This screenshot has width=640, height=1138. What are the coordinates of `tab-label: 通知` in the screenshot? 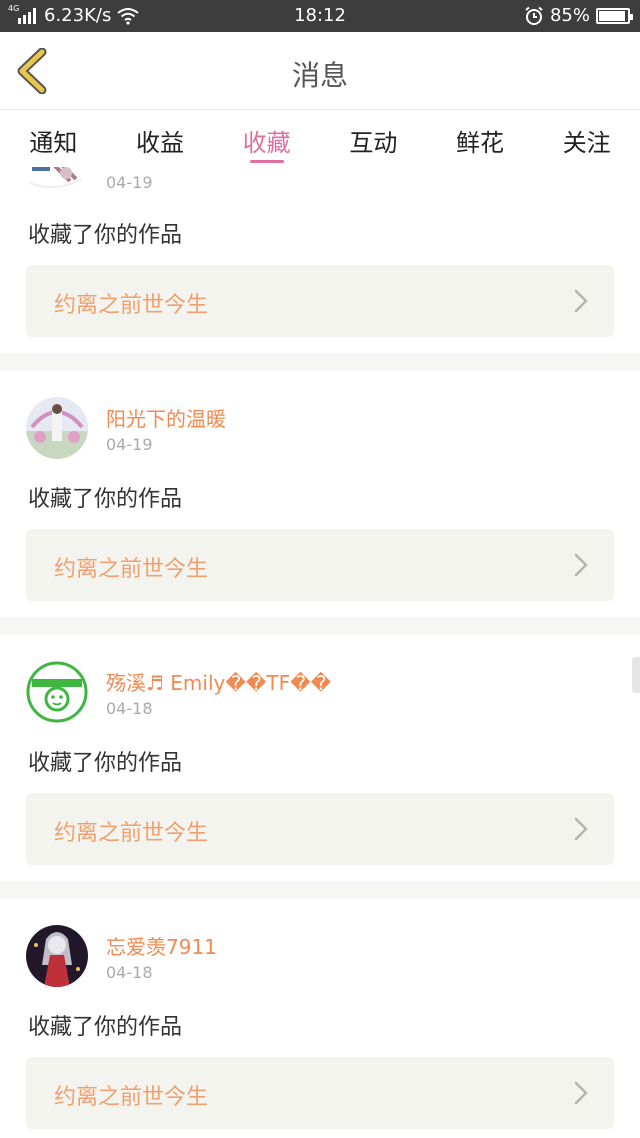 It's located at (53, 143).